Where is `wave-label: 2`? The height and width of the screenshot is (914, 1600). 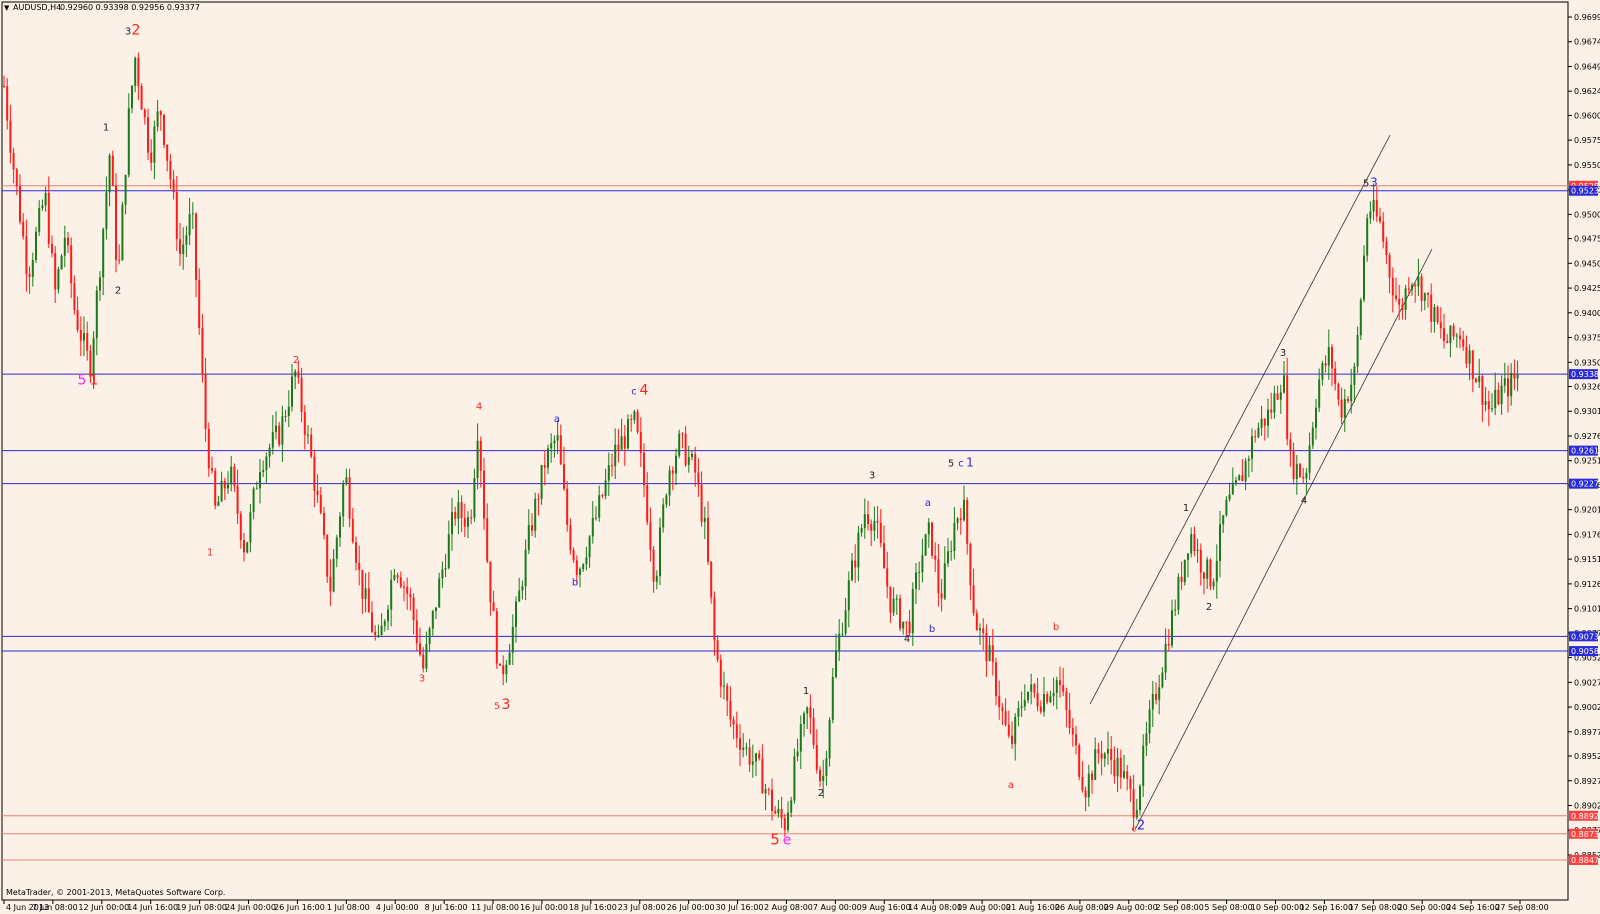
wave-label: 2 is located at coordinates (118, 291).